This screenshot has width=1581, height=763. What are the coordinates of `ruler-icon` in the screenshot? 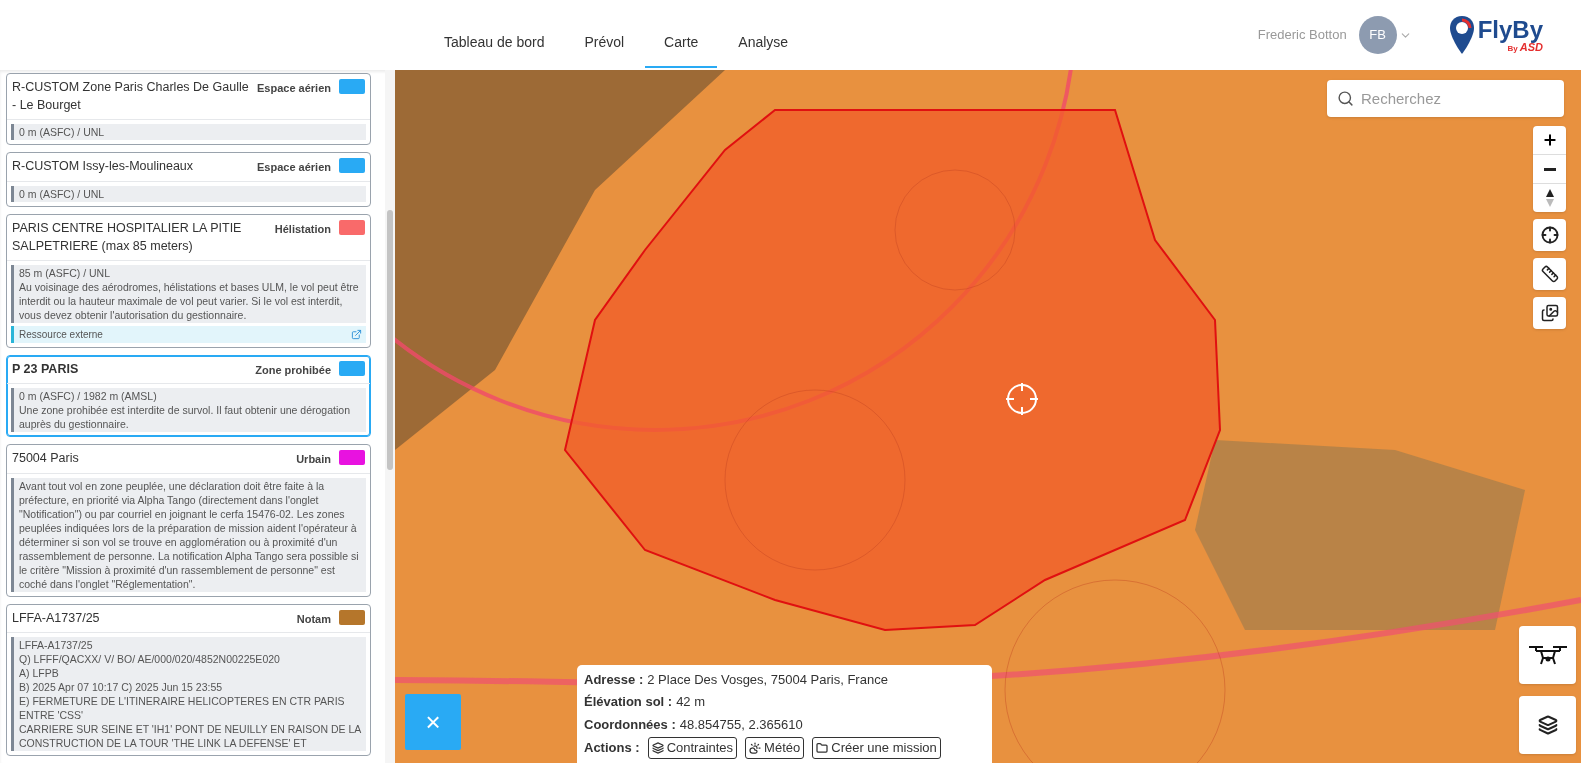 It's located at (1549, 274).